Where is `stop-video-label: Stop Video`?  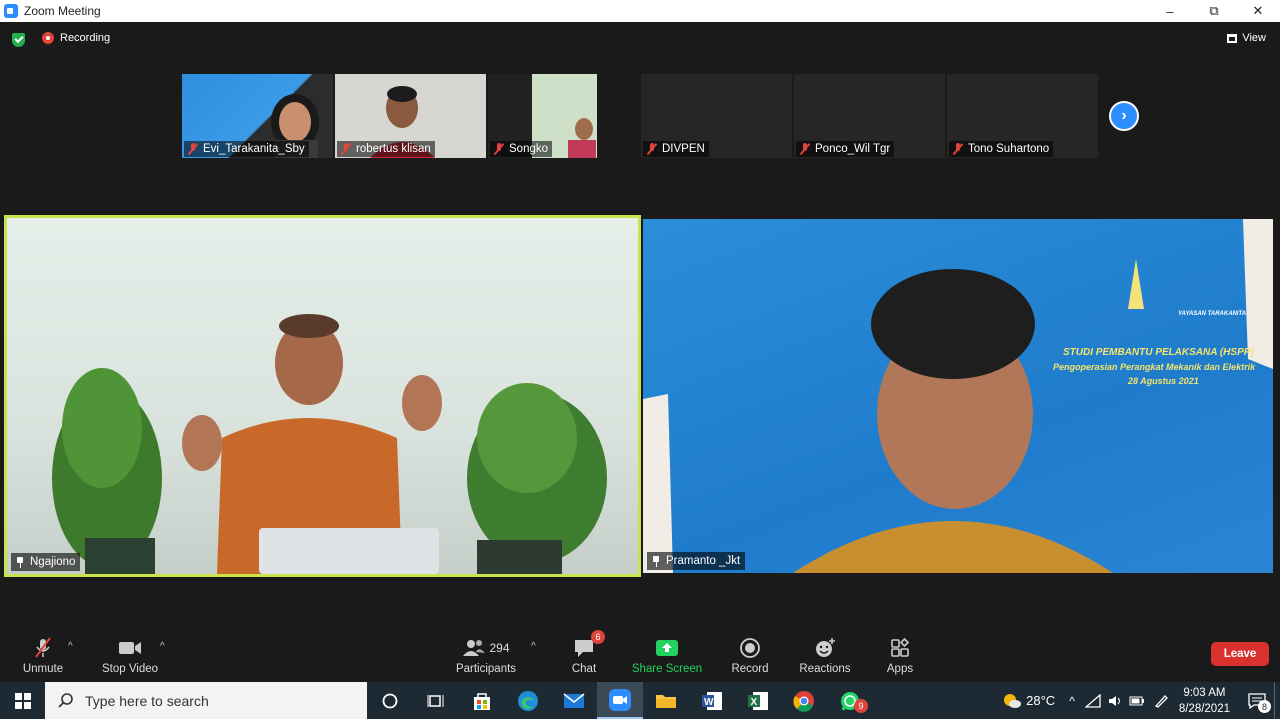 stop-video-label: Stop Video is located at coordinates (130, 669).